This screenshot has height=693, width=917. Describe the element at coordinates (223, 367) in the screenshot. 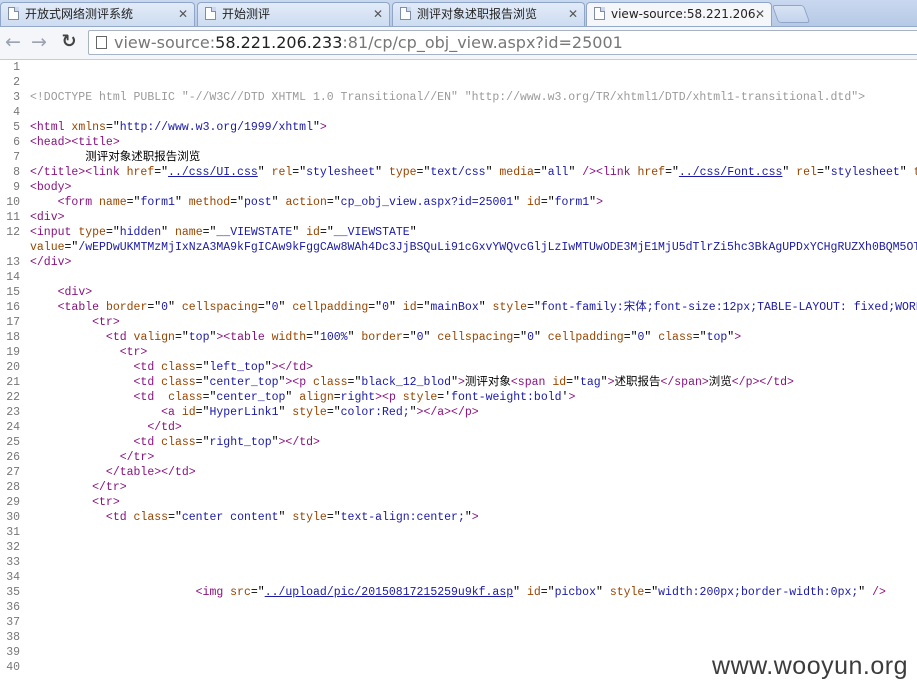

I see `line-code: <td class="left_top"></td>` at that location.